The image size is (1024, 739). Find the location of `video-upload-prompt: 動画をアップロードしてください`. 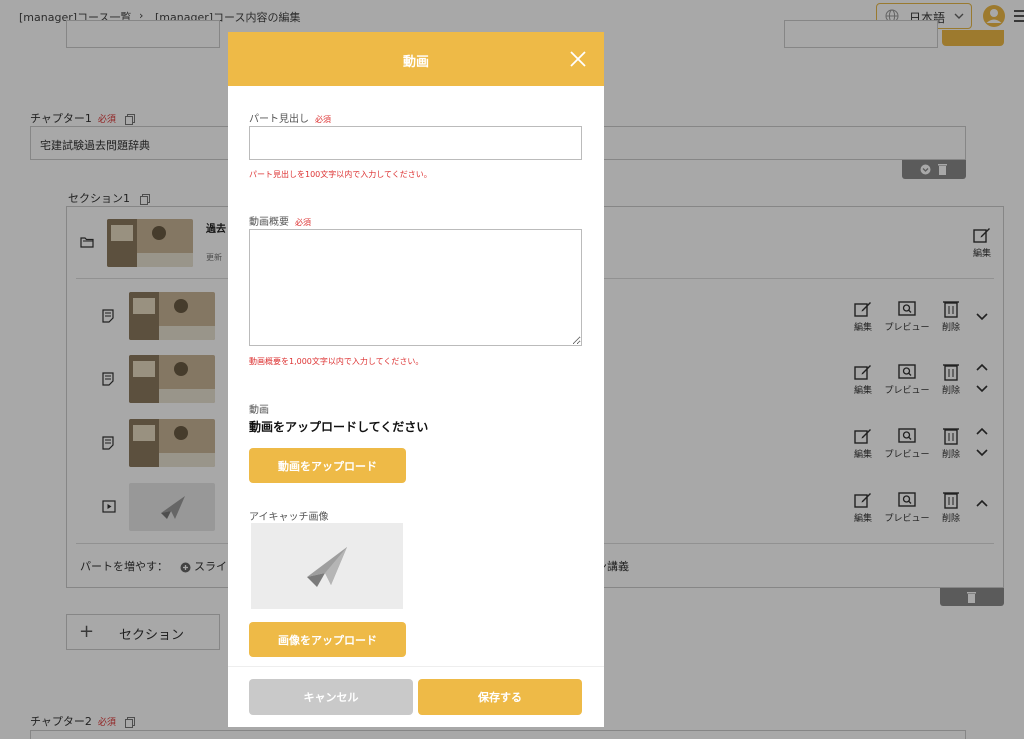

video-upload-prompt: 動画をアップロードしてください is located at coordinates (339, 427).